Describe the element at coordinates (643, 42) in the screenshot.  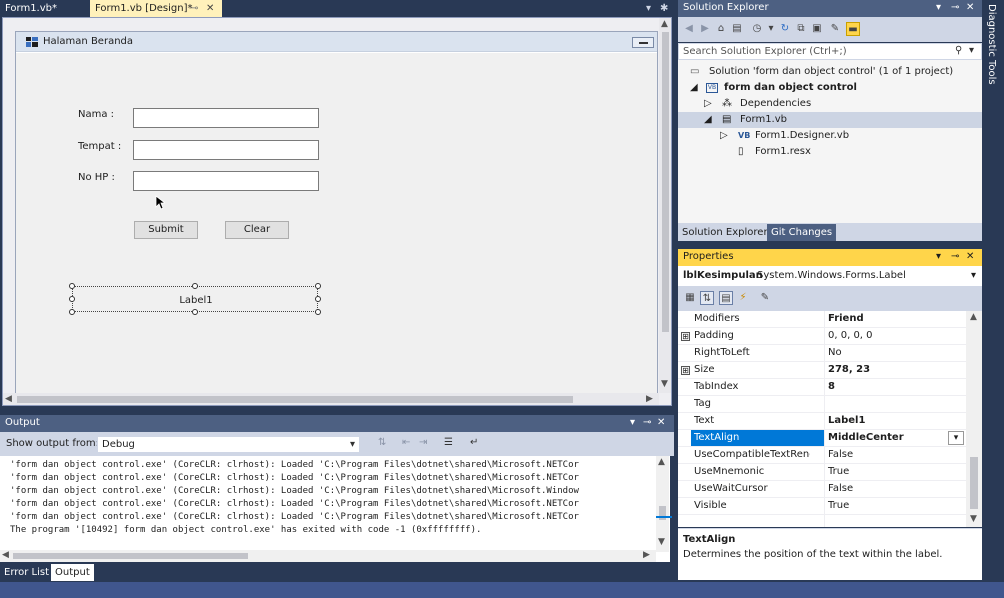
I see `minimize-button` at that location.